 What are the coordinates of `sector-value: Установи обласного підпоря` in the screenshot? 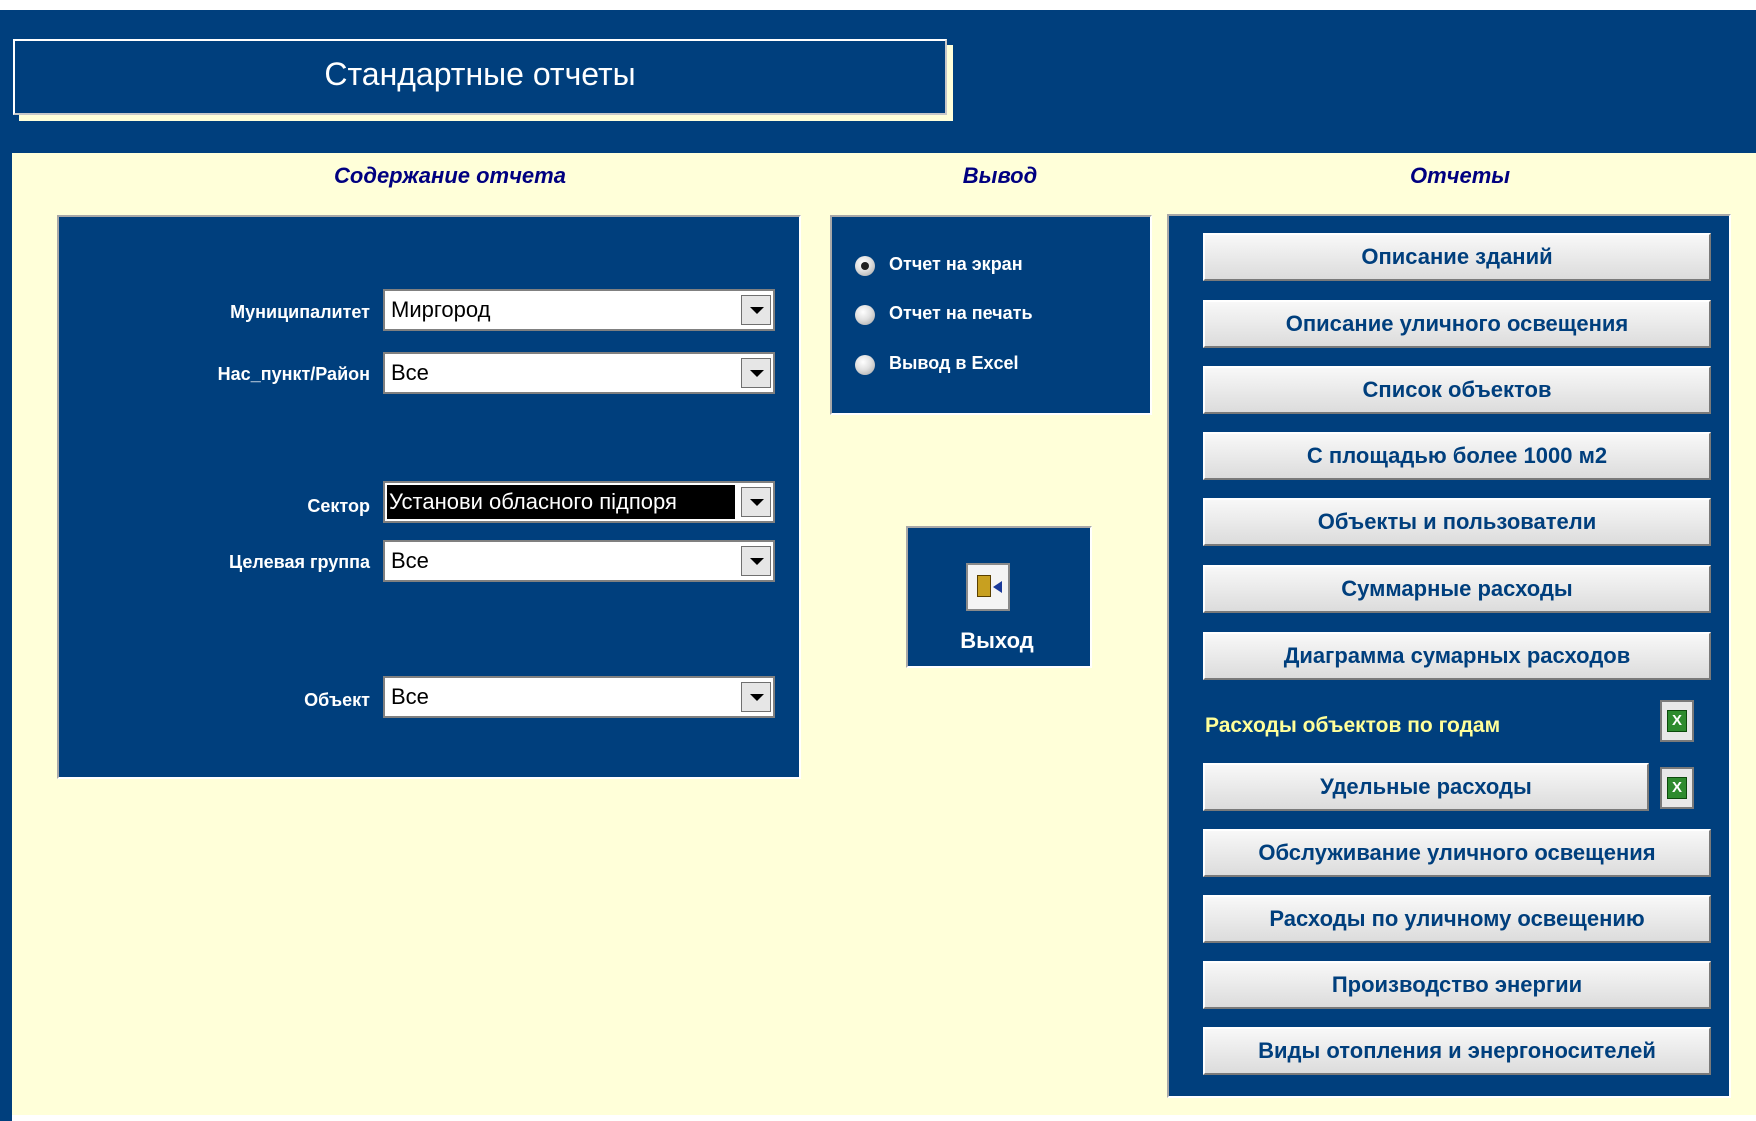 It's located at (561, 502).